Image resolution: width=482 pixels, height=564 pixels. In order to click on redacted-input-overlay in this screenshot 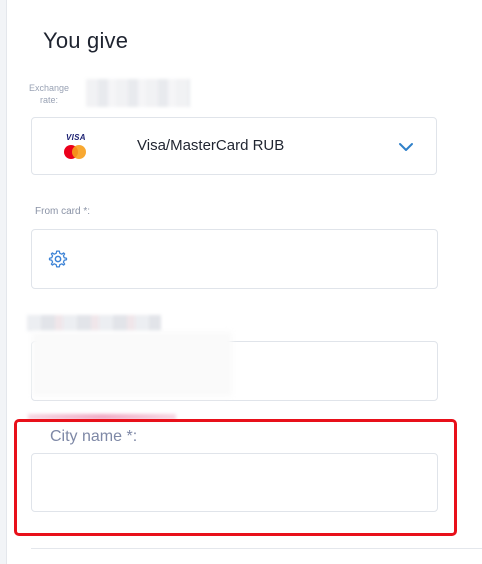, I will do `click(132, 364)`.